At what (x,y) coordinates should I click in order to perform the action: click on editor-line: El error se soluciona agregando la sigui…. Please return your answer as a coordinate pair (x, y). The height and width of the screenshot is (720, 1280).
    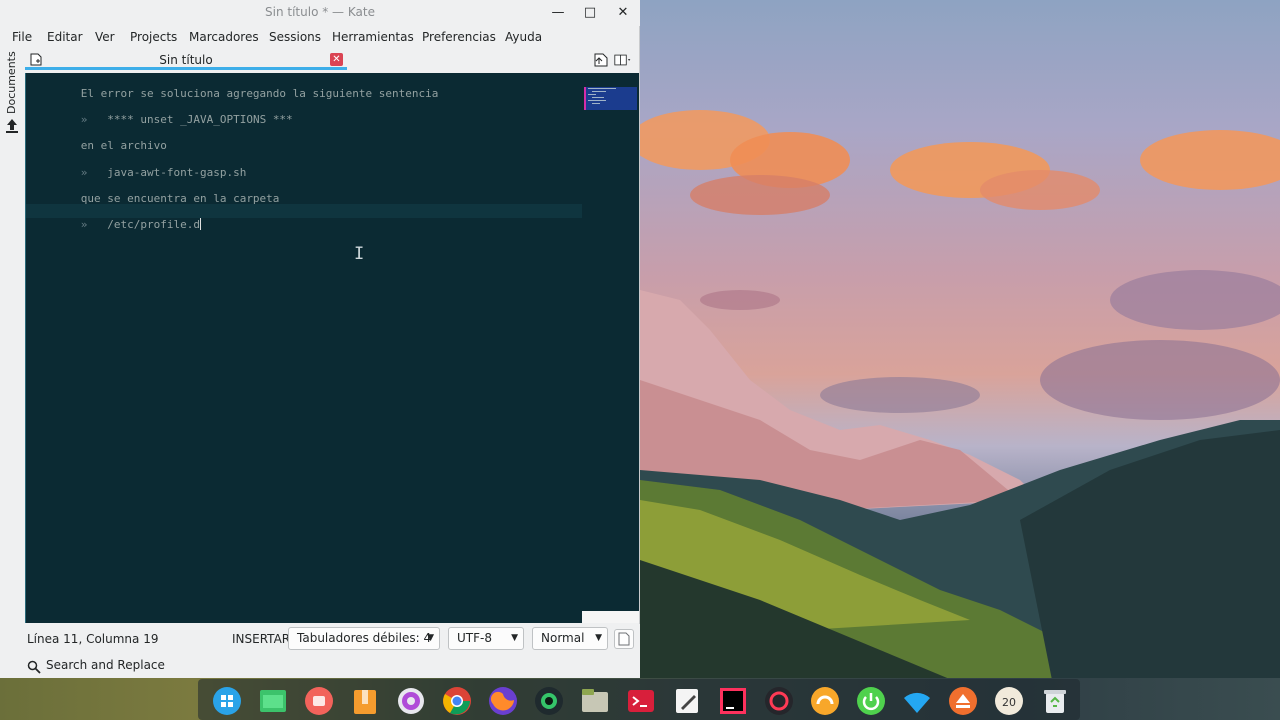
    Looking at the image, I should click on (240, 86).